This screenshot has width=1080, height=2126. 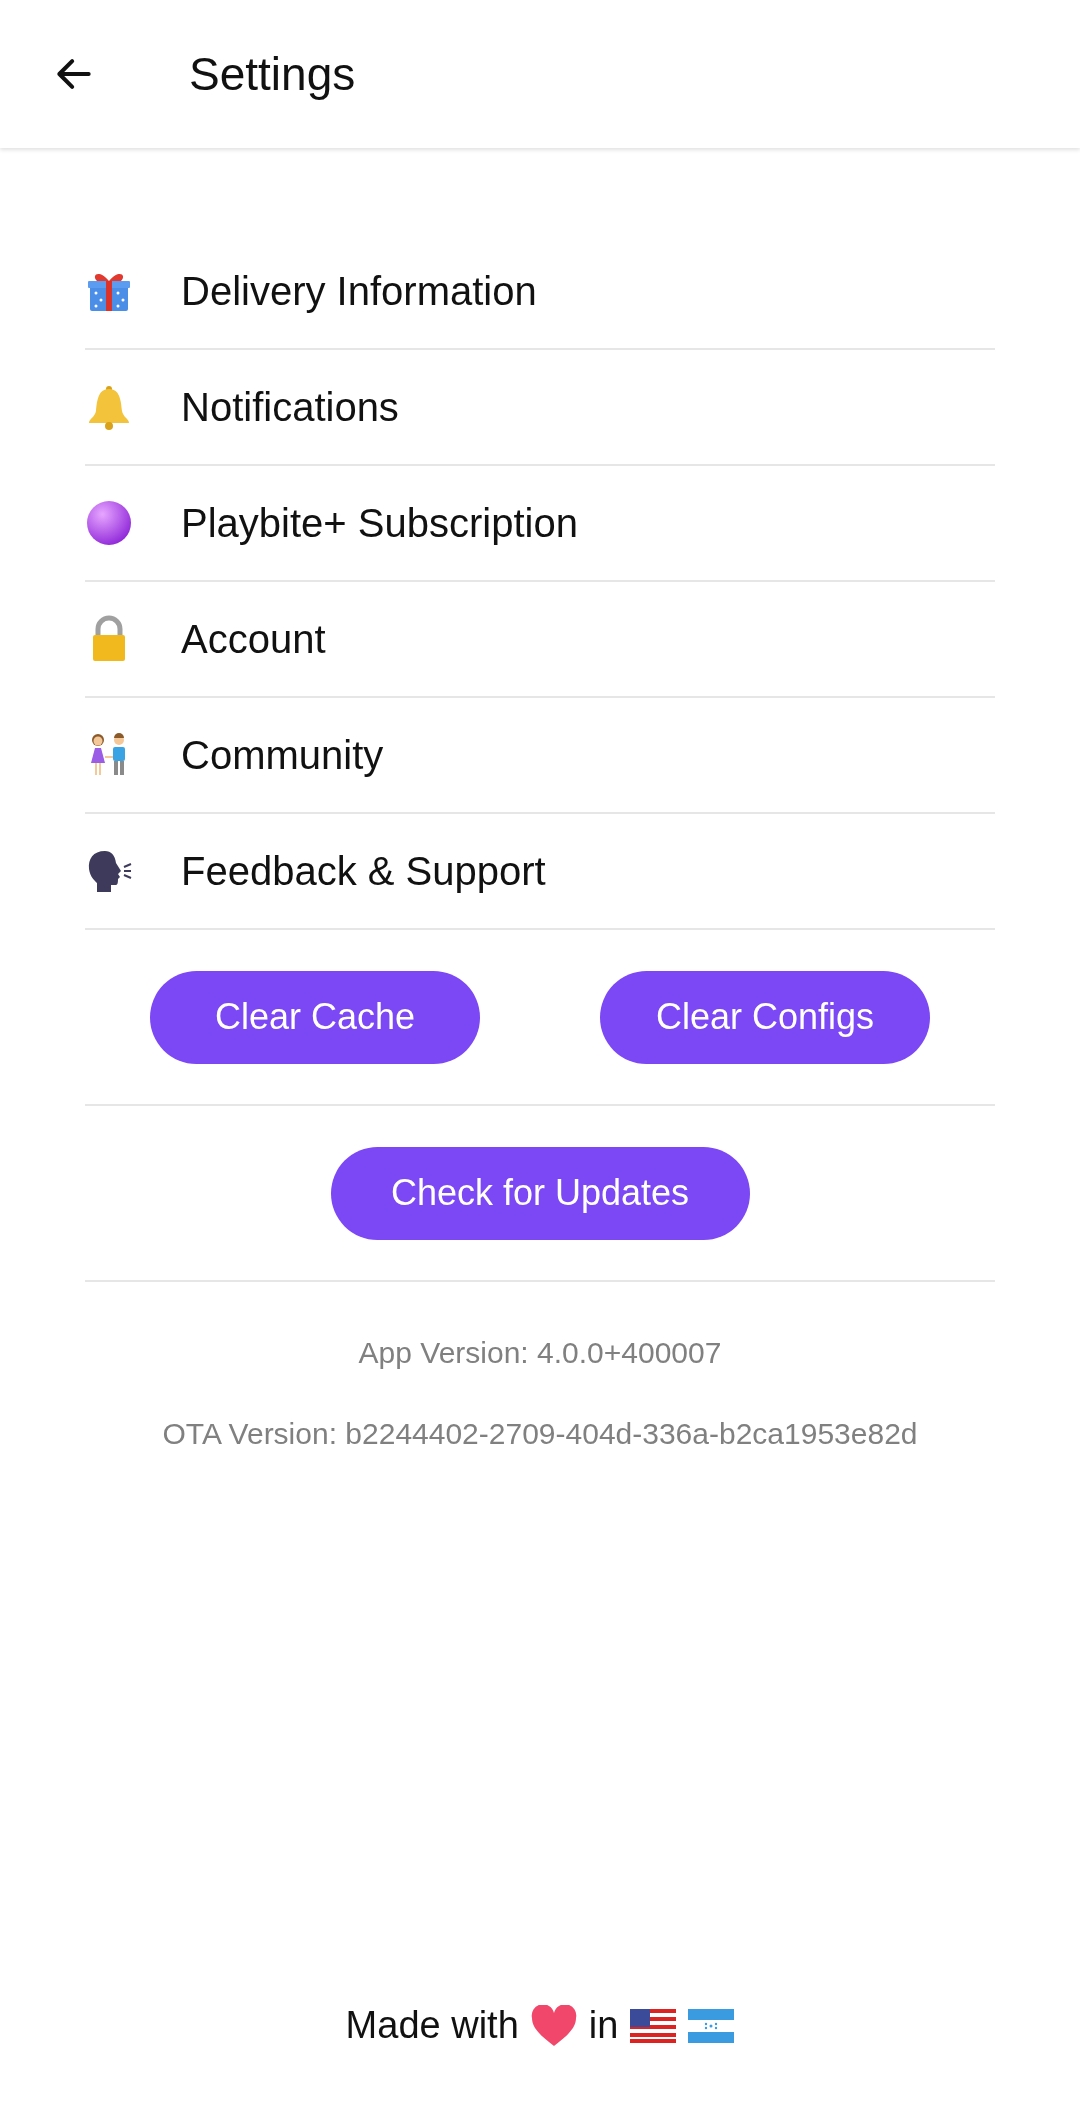 What do you see at coordinates (109, 523) in the screenshot?
I see `orb-icon` at bounding box center [109, 523].